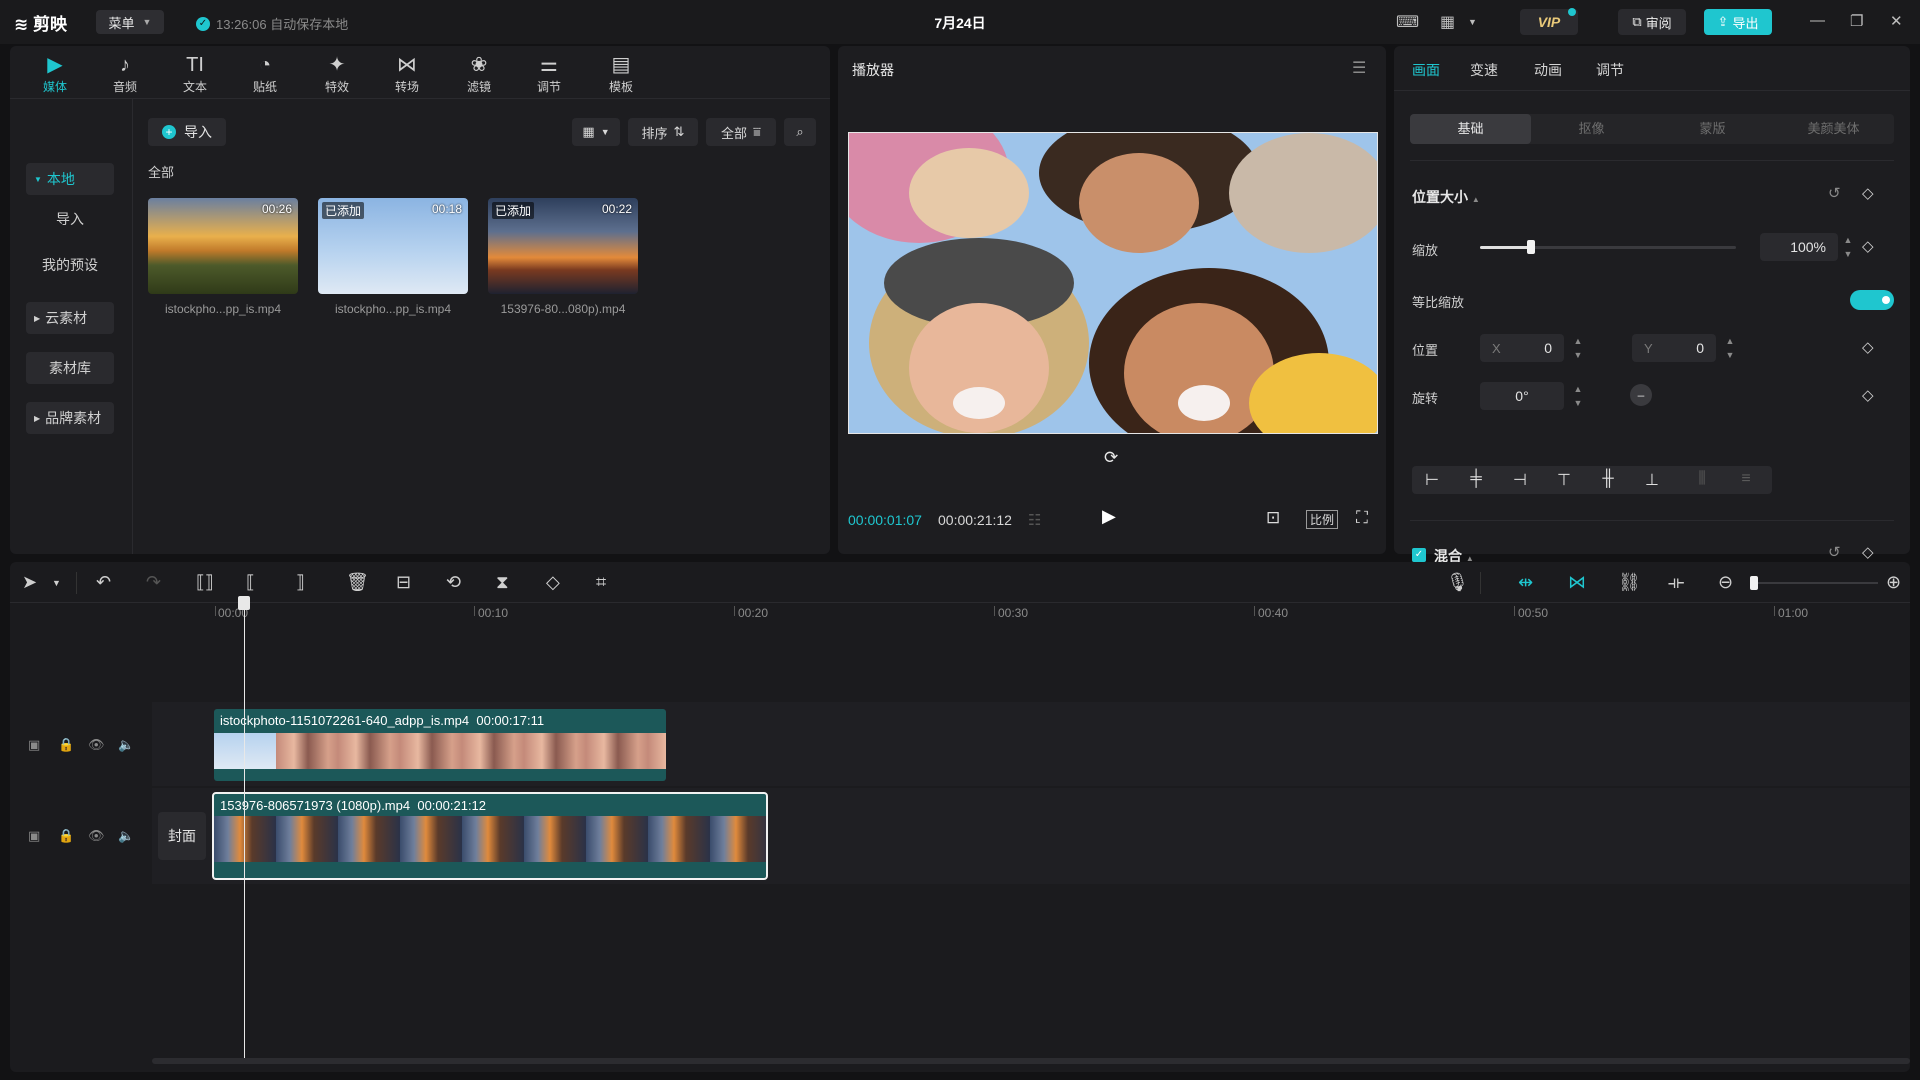  Describe the element at coordinates (125, 73) in the screenshot. I see `tool-audio: ♪ 音频` at that location.